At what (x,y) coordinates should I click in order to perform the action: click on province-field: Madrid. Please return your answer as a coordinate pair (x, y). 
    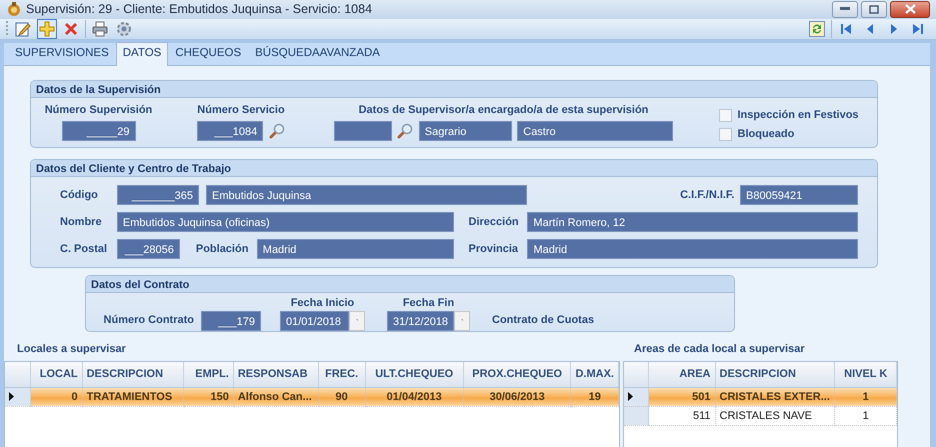
    Looking at the image, I should click on (692, 248).